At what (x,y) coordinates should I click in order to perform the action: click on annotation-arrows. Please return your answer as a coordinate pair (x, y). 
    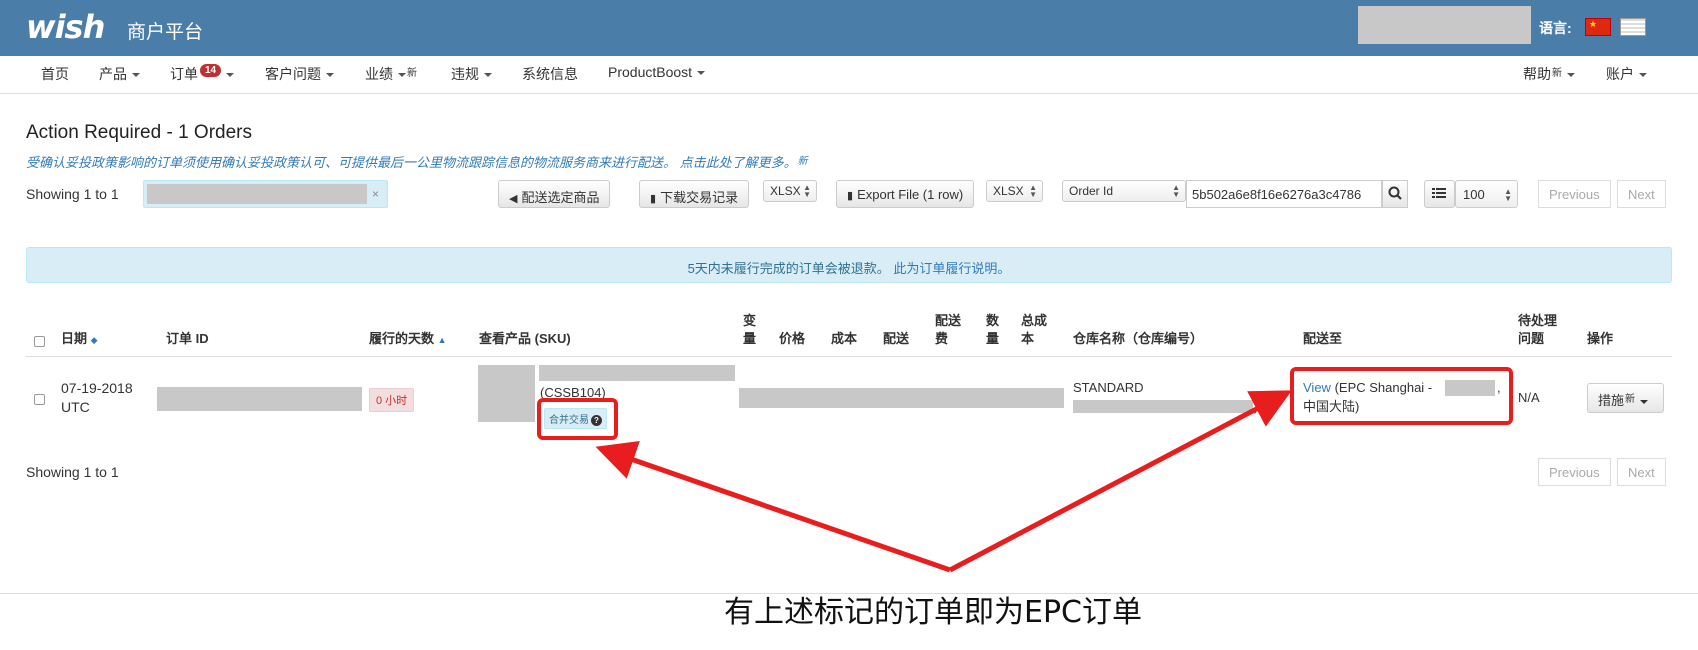
    Looking at the image, I should click on (943, 481).